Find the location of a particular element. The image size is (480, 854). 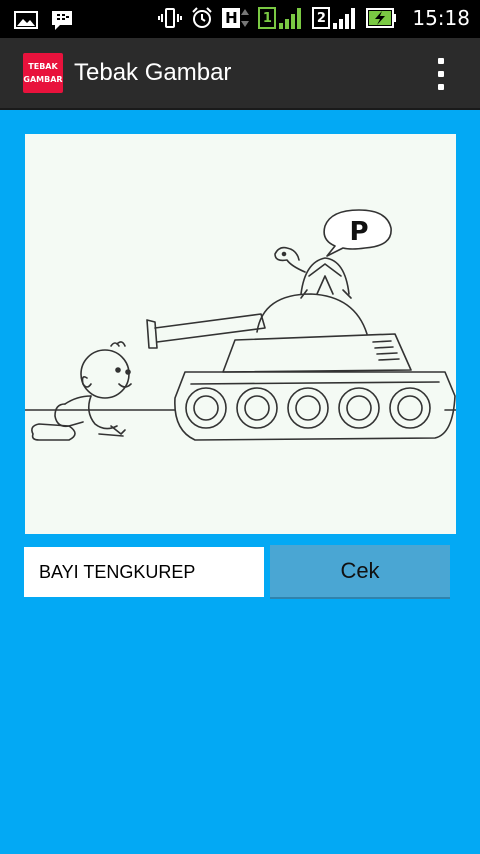

data-arrows-icon is located at coordinates (245, 18).